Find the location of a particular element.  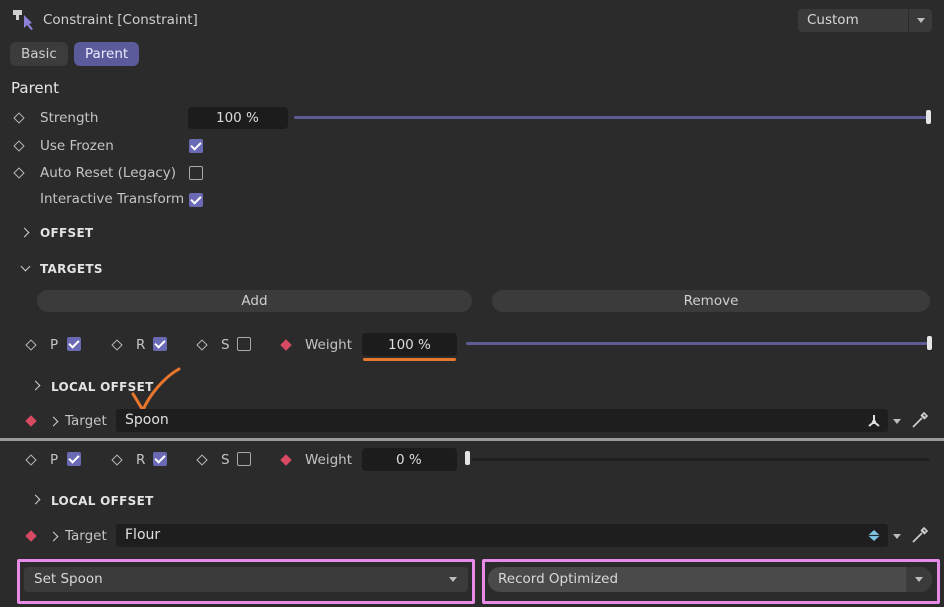

dropdown-arrow-button is located at coordinates (919, 579).